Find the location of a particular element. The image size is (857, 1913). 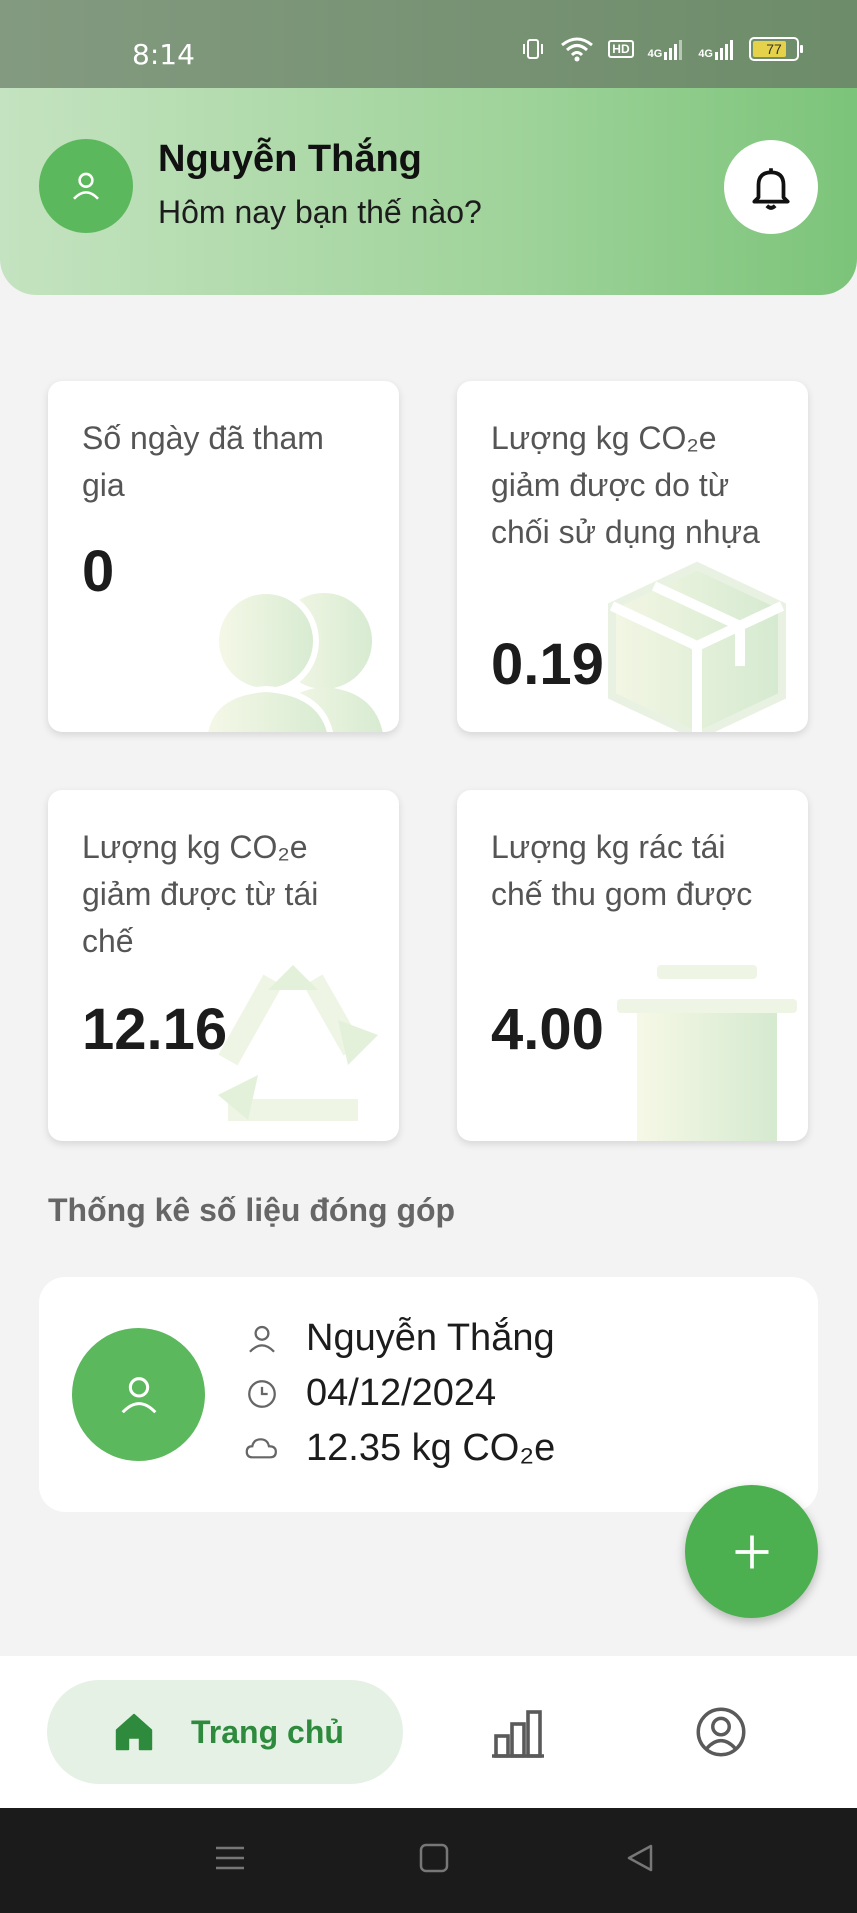

stat-value: 4.00 is located at coordinates (547, 1029).